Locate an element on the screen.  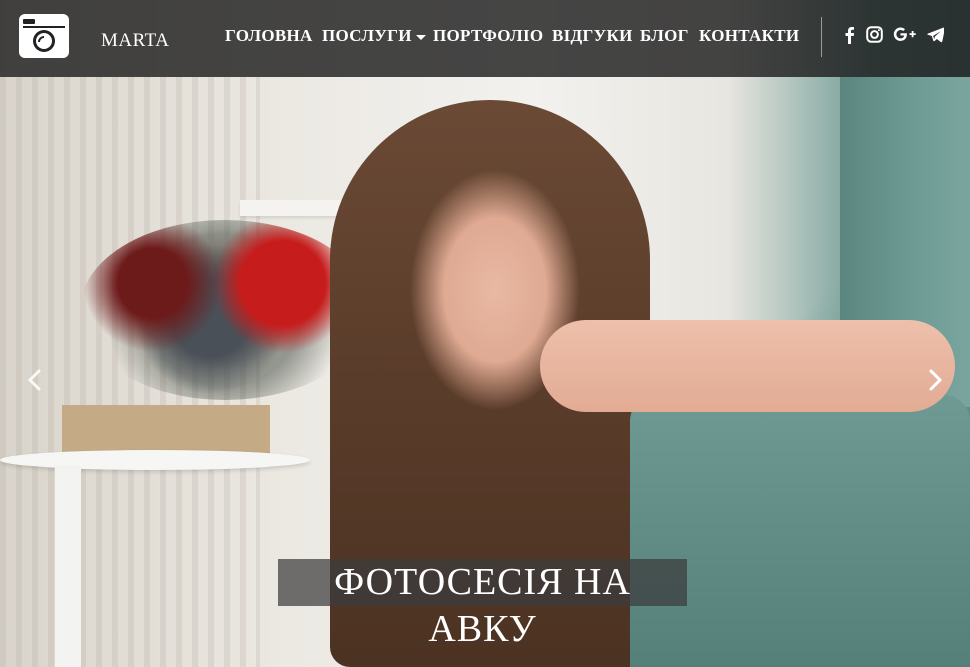
flower-bouquet is located at coordinates (225, 310).